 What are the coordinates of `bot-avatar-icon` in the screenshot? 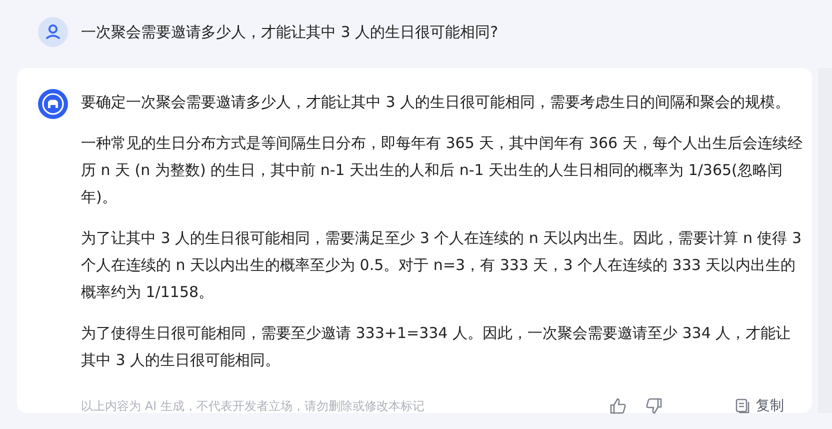 It's located at (53, 104).